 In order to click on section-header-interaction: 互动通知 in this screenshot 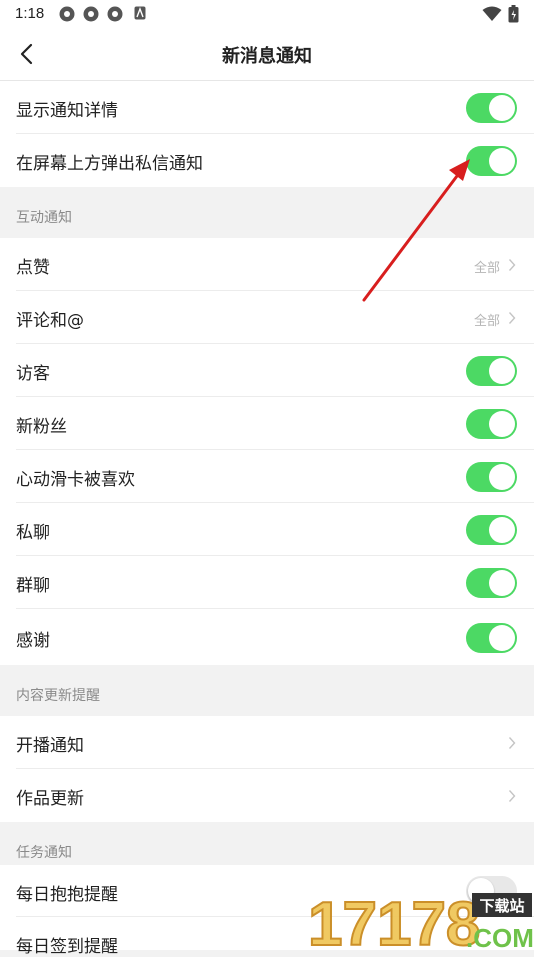, I will do `click(267, 212)`.